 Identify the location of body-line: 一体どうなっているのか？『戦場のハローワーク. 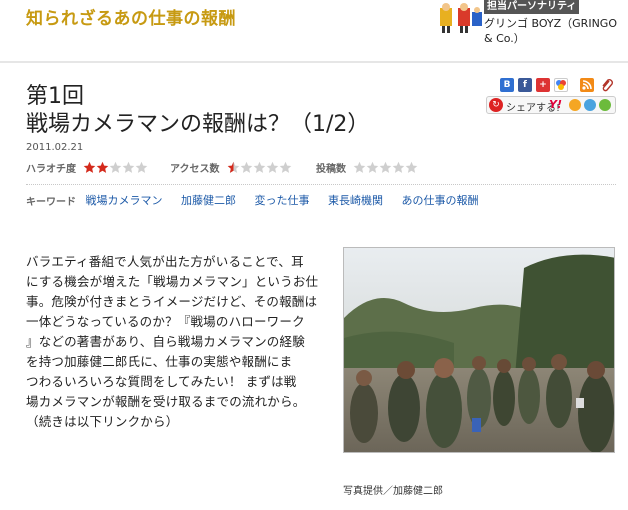
(165, 321).